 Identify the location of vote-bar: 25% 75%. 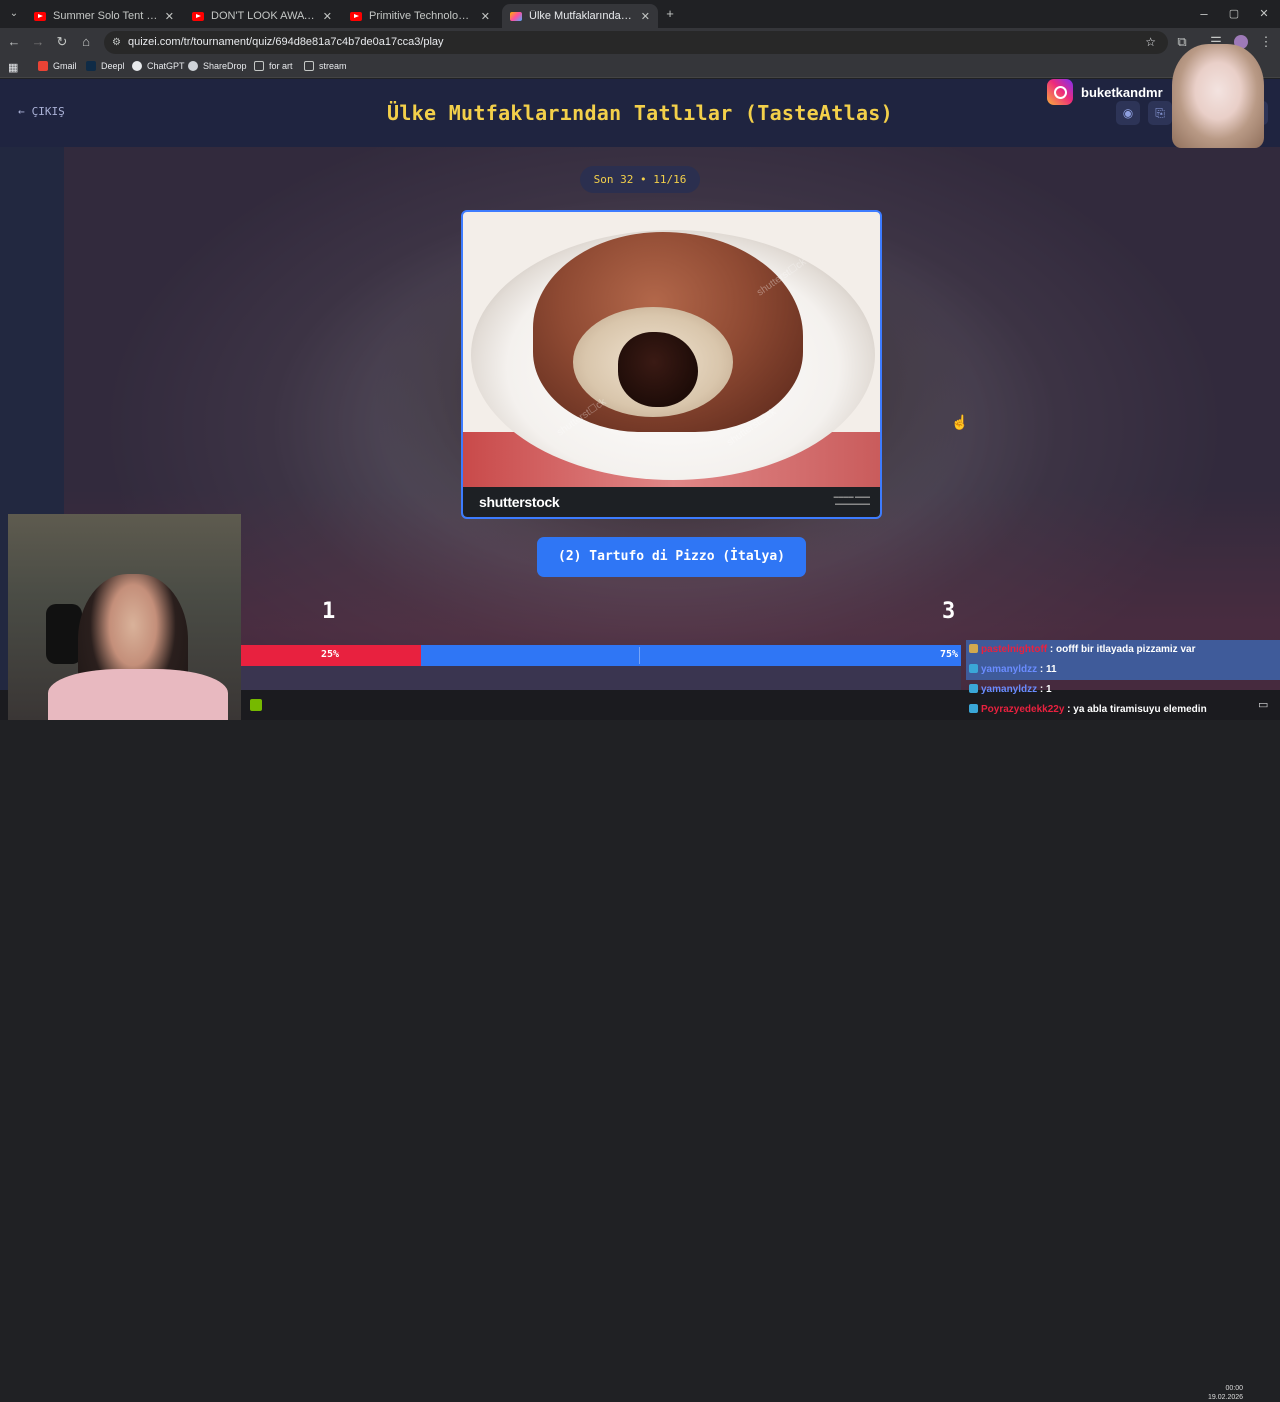
(601, 655).